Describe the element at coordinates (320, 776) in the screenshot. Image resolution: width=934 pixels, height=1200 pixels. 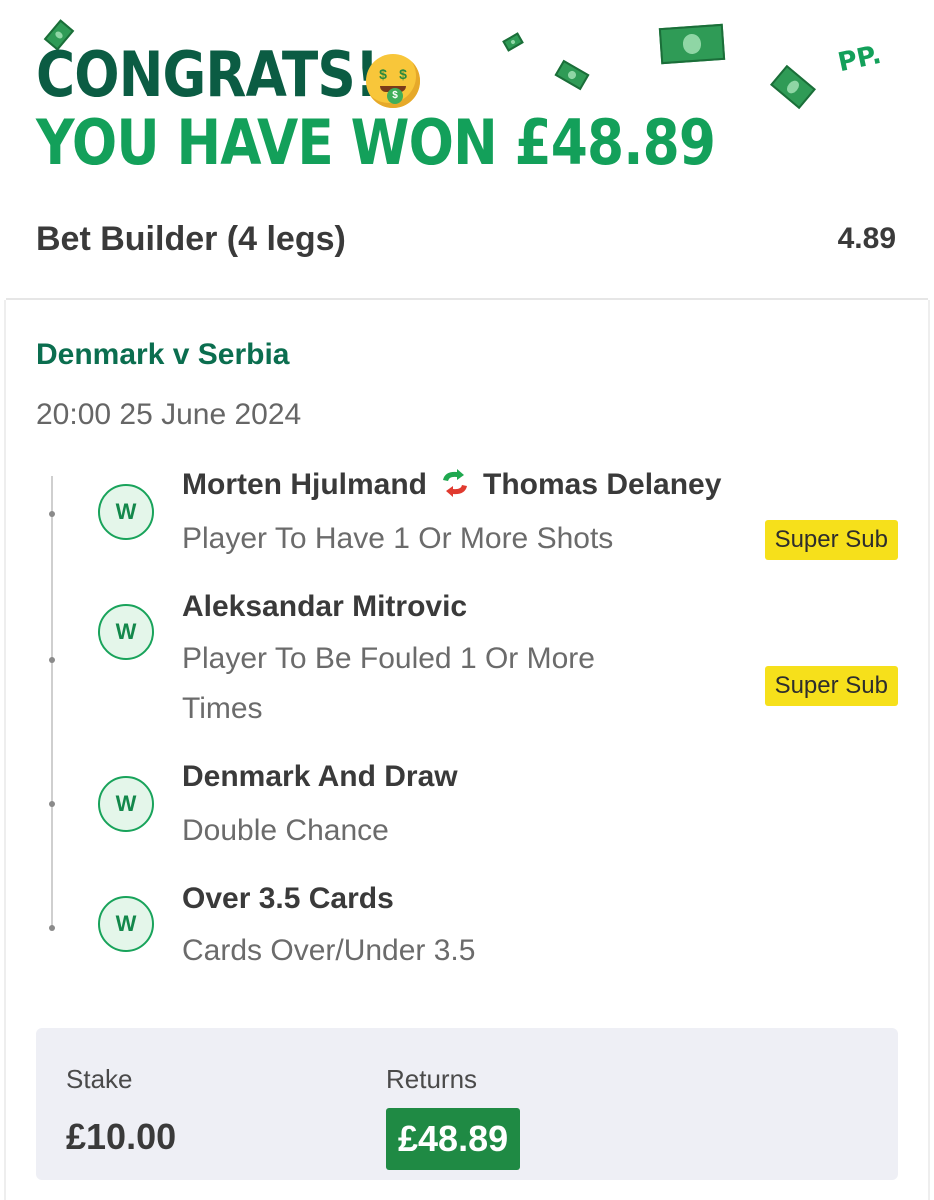
I see `leg-selection: Denmark And Draw` at that location.